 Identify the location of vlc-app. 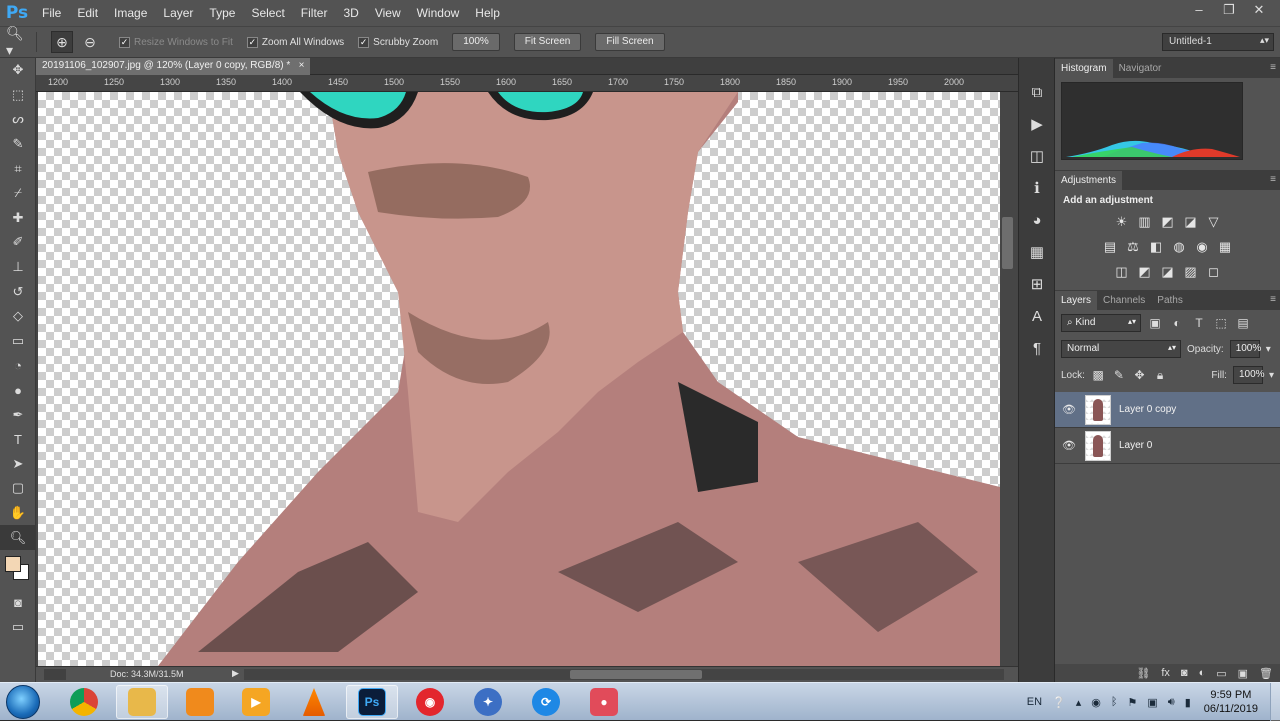
(314, 702).